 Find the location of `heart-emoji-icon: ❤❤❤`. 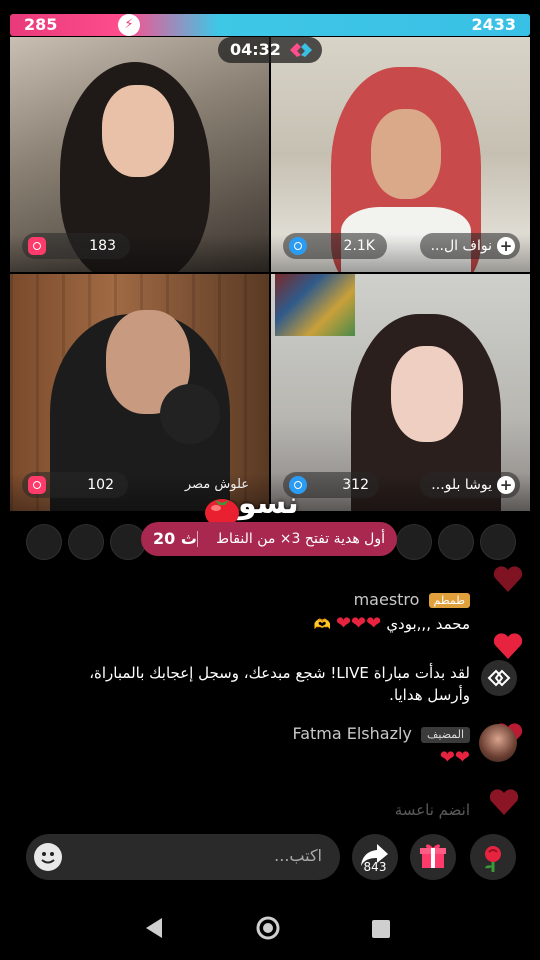

heart-emoji-icon: ❤❤❤ is located at coordinates (358, 623).